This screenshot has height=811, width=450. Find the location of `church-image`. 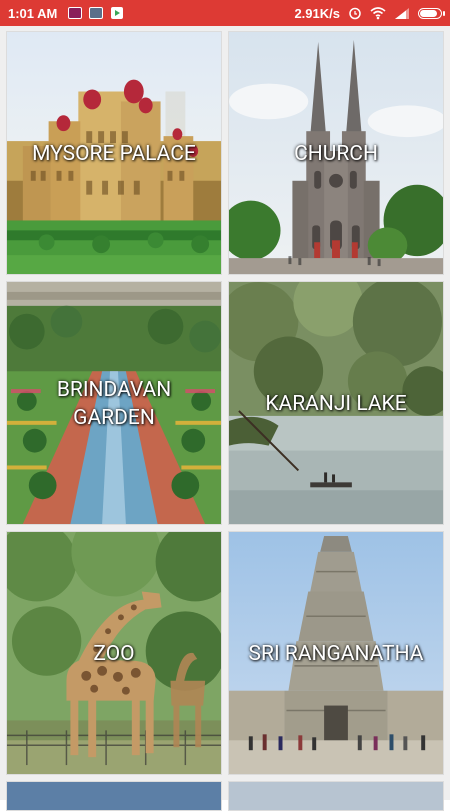

church-image is located at coordinates (336, 153).